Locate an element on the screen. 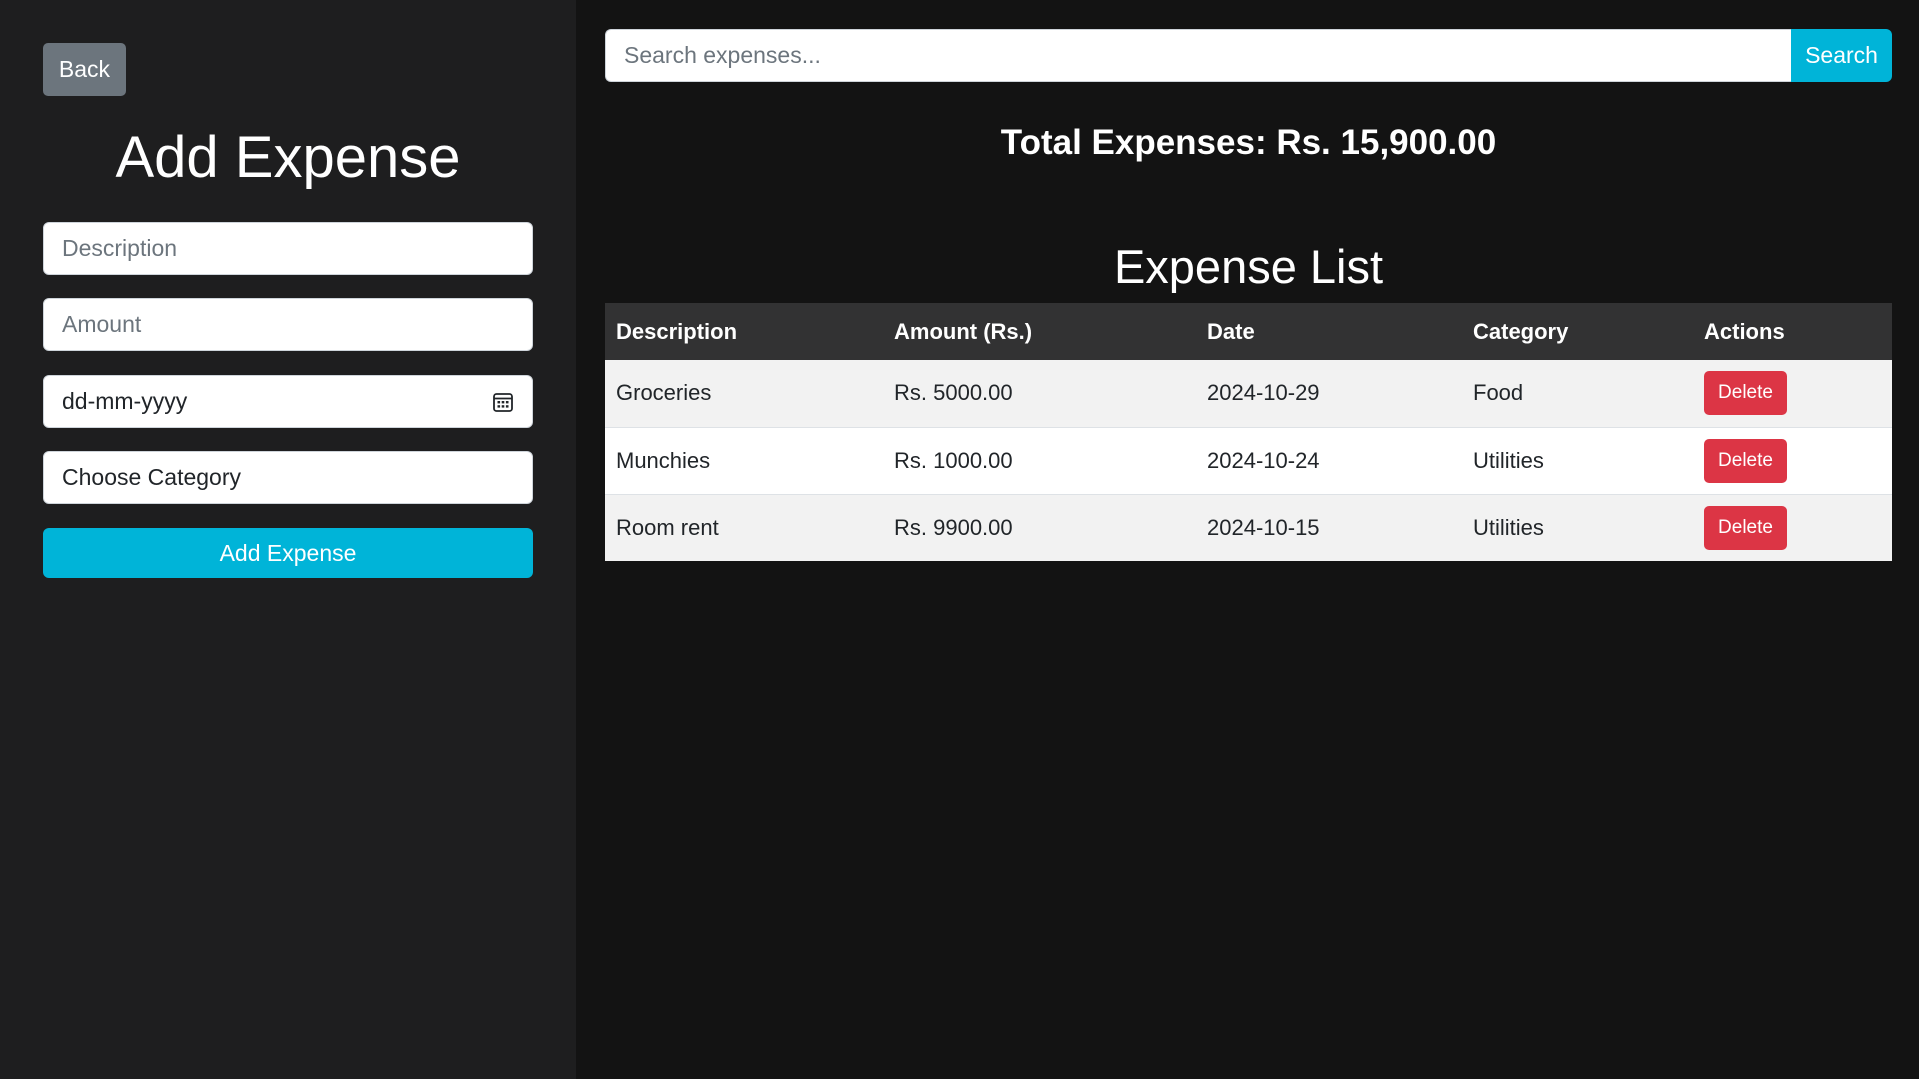 Image resolution: width=1919 pixels, height=1079 pixels. date-input-placeholder: dd-mm-yyyy is located at coordinates (125, 401).